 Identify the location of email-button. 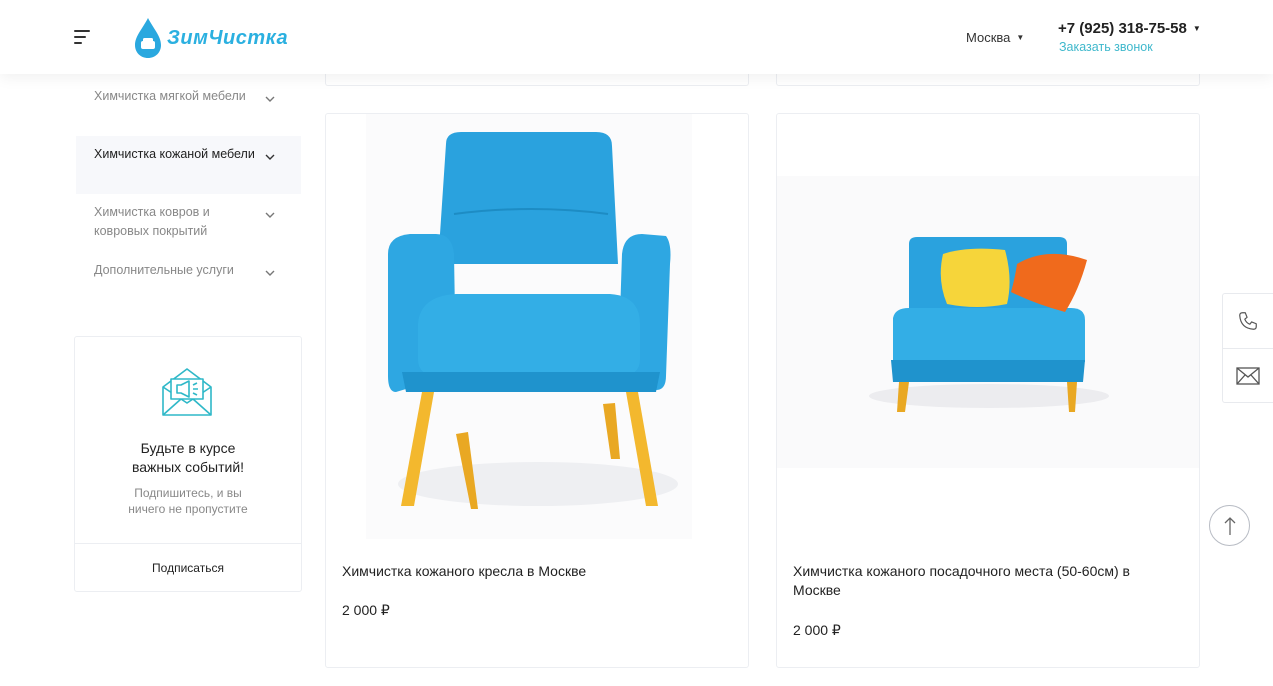
(1248, 375).